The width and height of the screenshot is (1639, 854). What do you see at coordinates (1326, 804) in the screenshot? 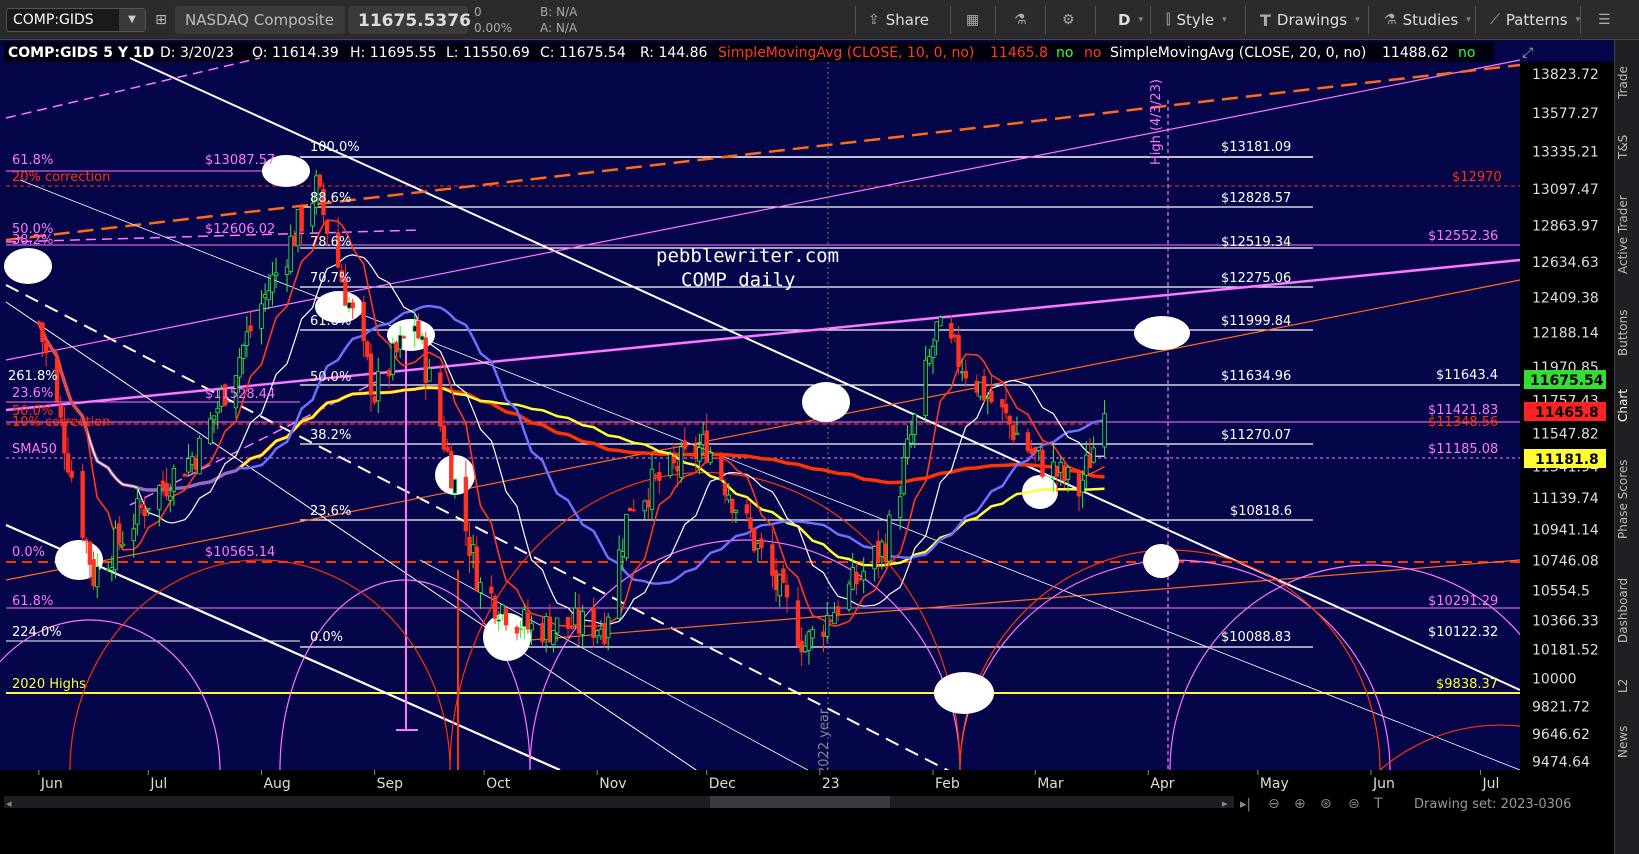
I see `zoom-reset-icon: ⊛` at bounding box center [1326, 804].